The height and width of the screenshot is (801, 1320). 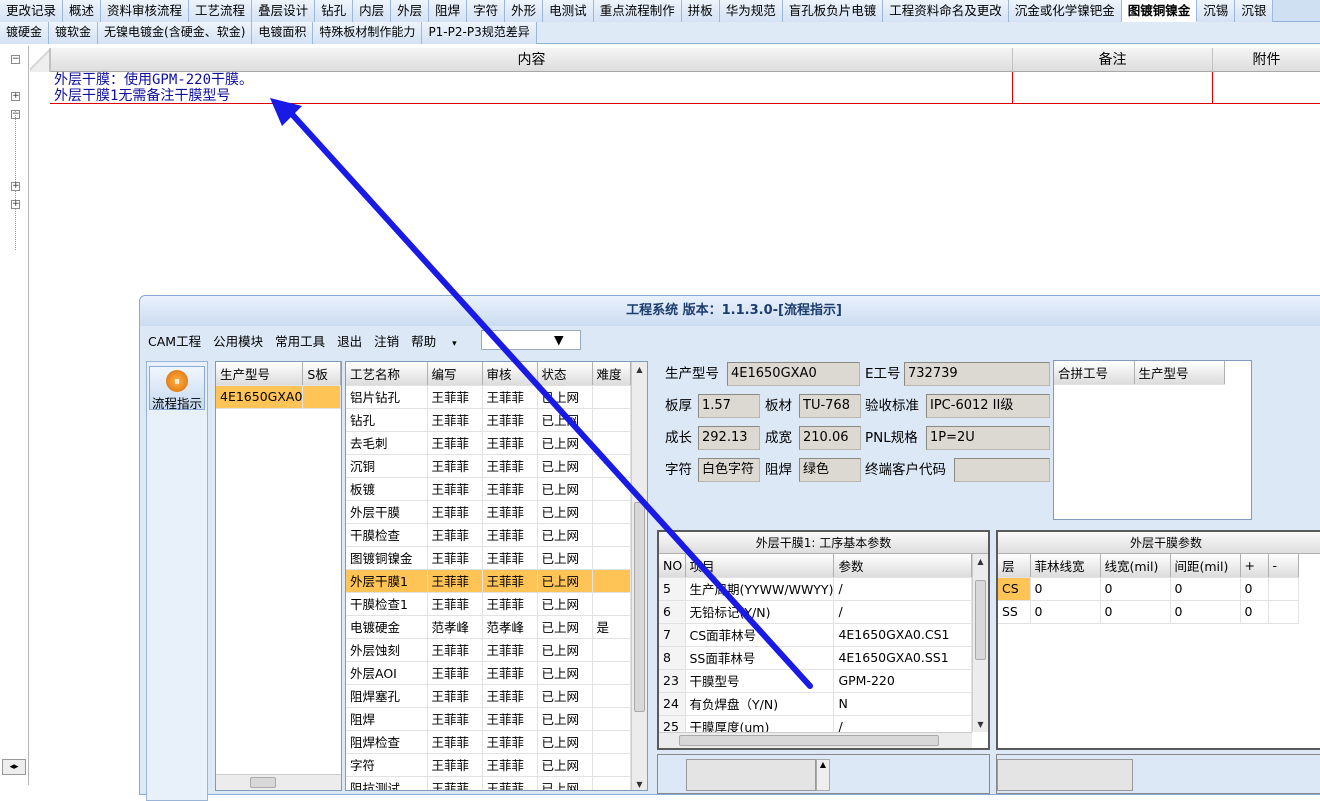 What do you see at coordinates (32, 11) in the screenshot?
I see `tab-0: 更改记录` at bounding box center [32, 11].